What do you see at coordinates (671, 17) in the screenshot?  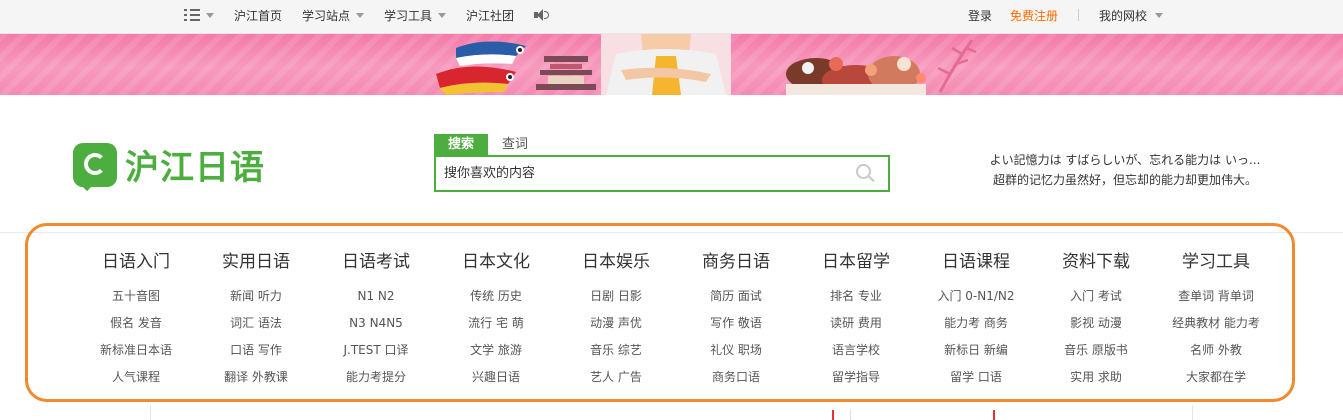 I see `top-bar: 沪江首页 学习站点 学习工具 沪江社团 登录 免费注册 我的网校` at bounding box center [671, 17].